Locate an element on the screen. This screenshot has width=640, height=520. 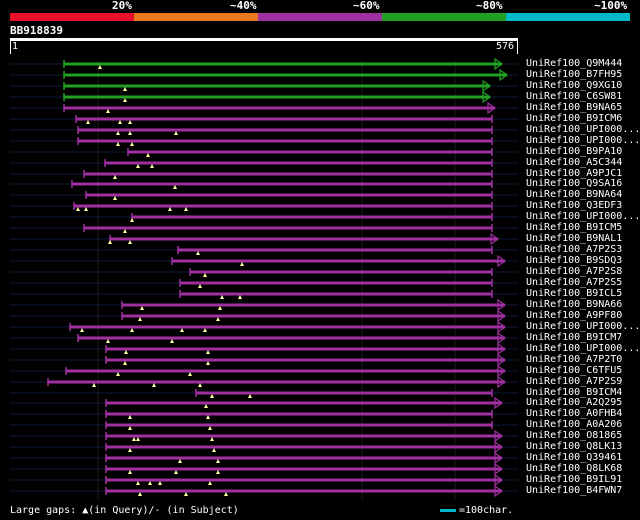
hit-label-link: UniRef100_B9NA64 is located at coordinates (574, 194).